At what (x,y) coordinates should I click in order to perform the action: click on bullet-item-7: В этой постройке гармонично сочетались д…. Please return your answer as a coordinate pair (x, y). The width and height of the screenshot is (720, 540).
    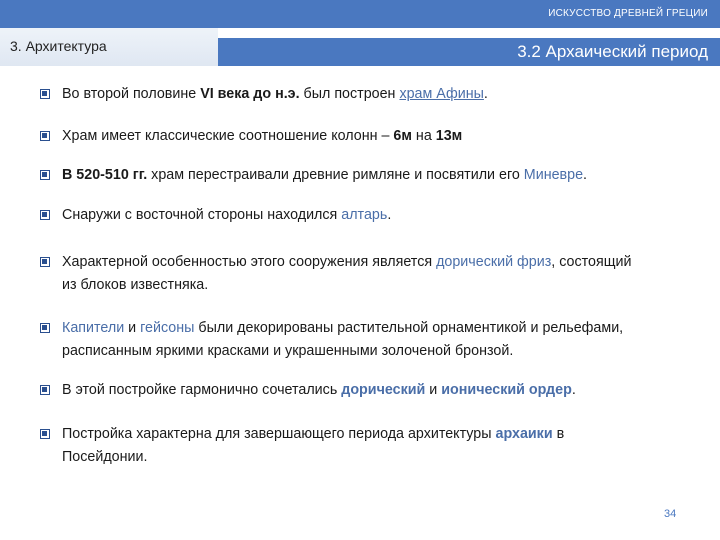
    Looking at the image, I should click on (308, 390).